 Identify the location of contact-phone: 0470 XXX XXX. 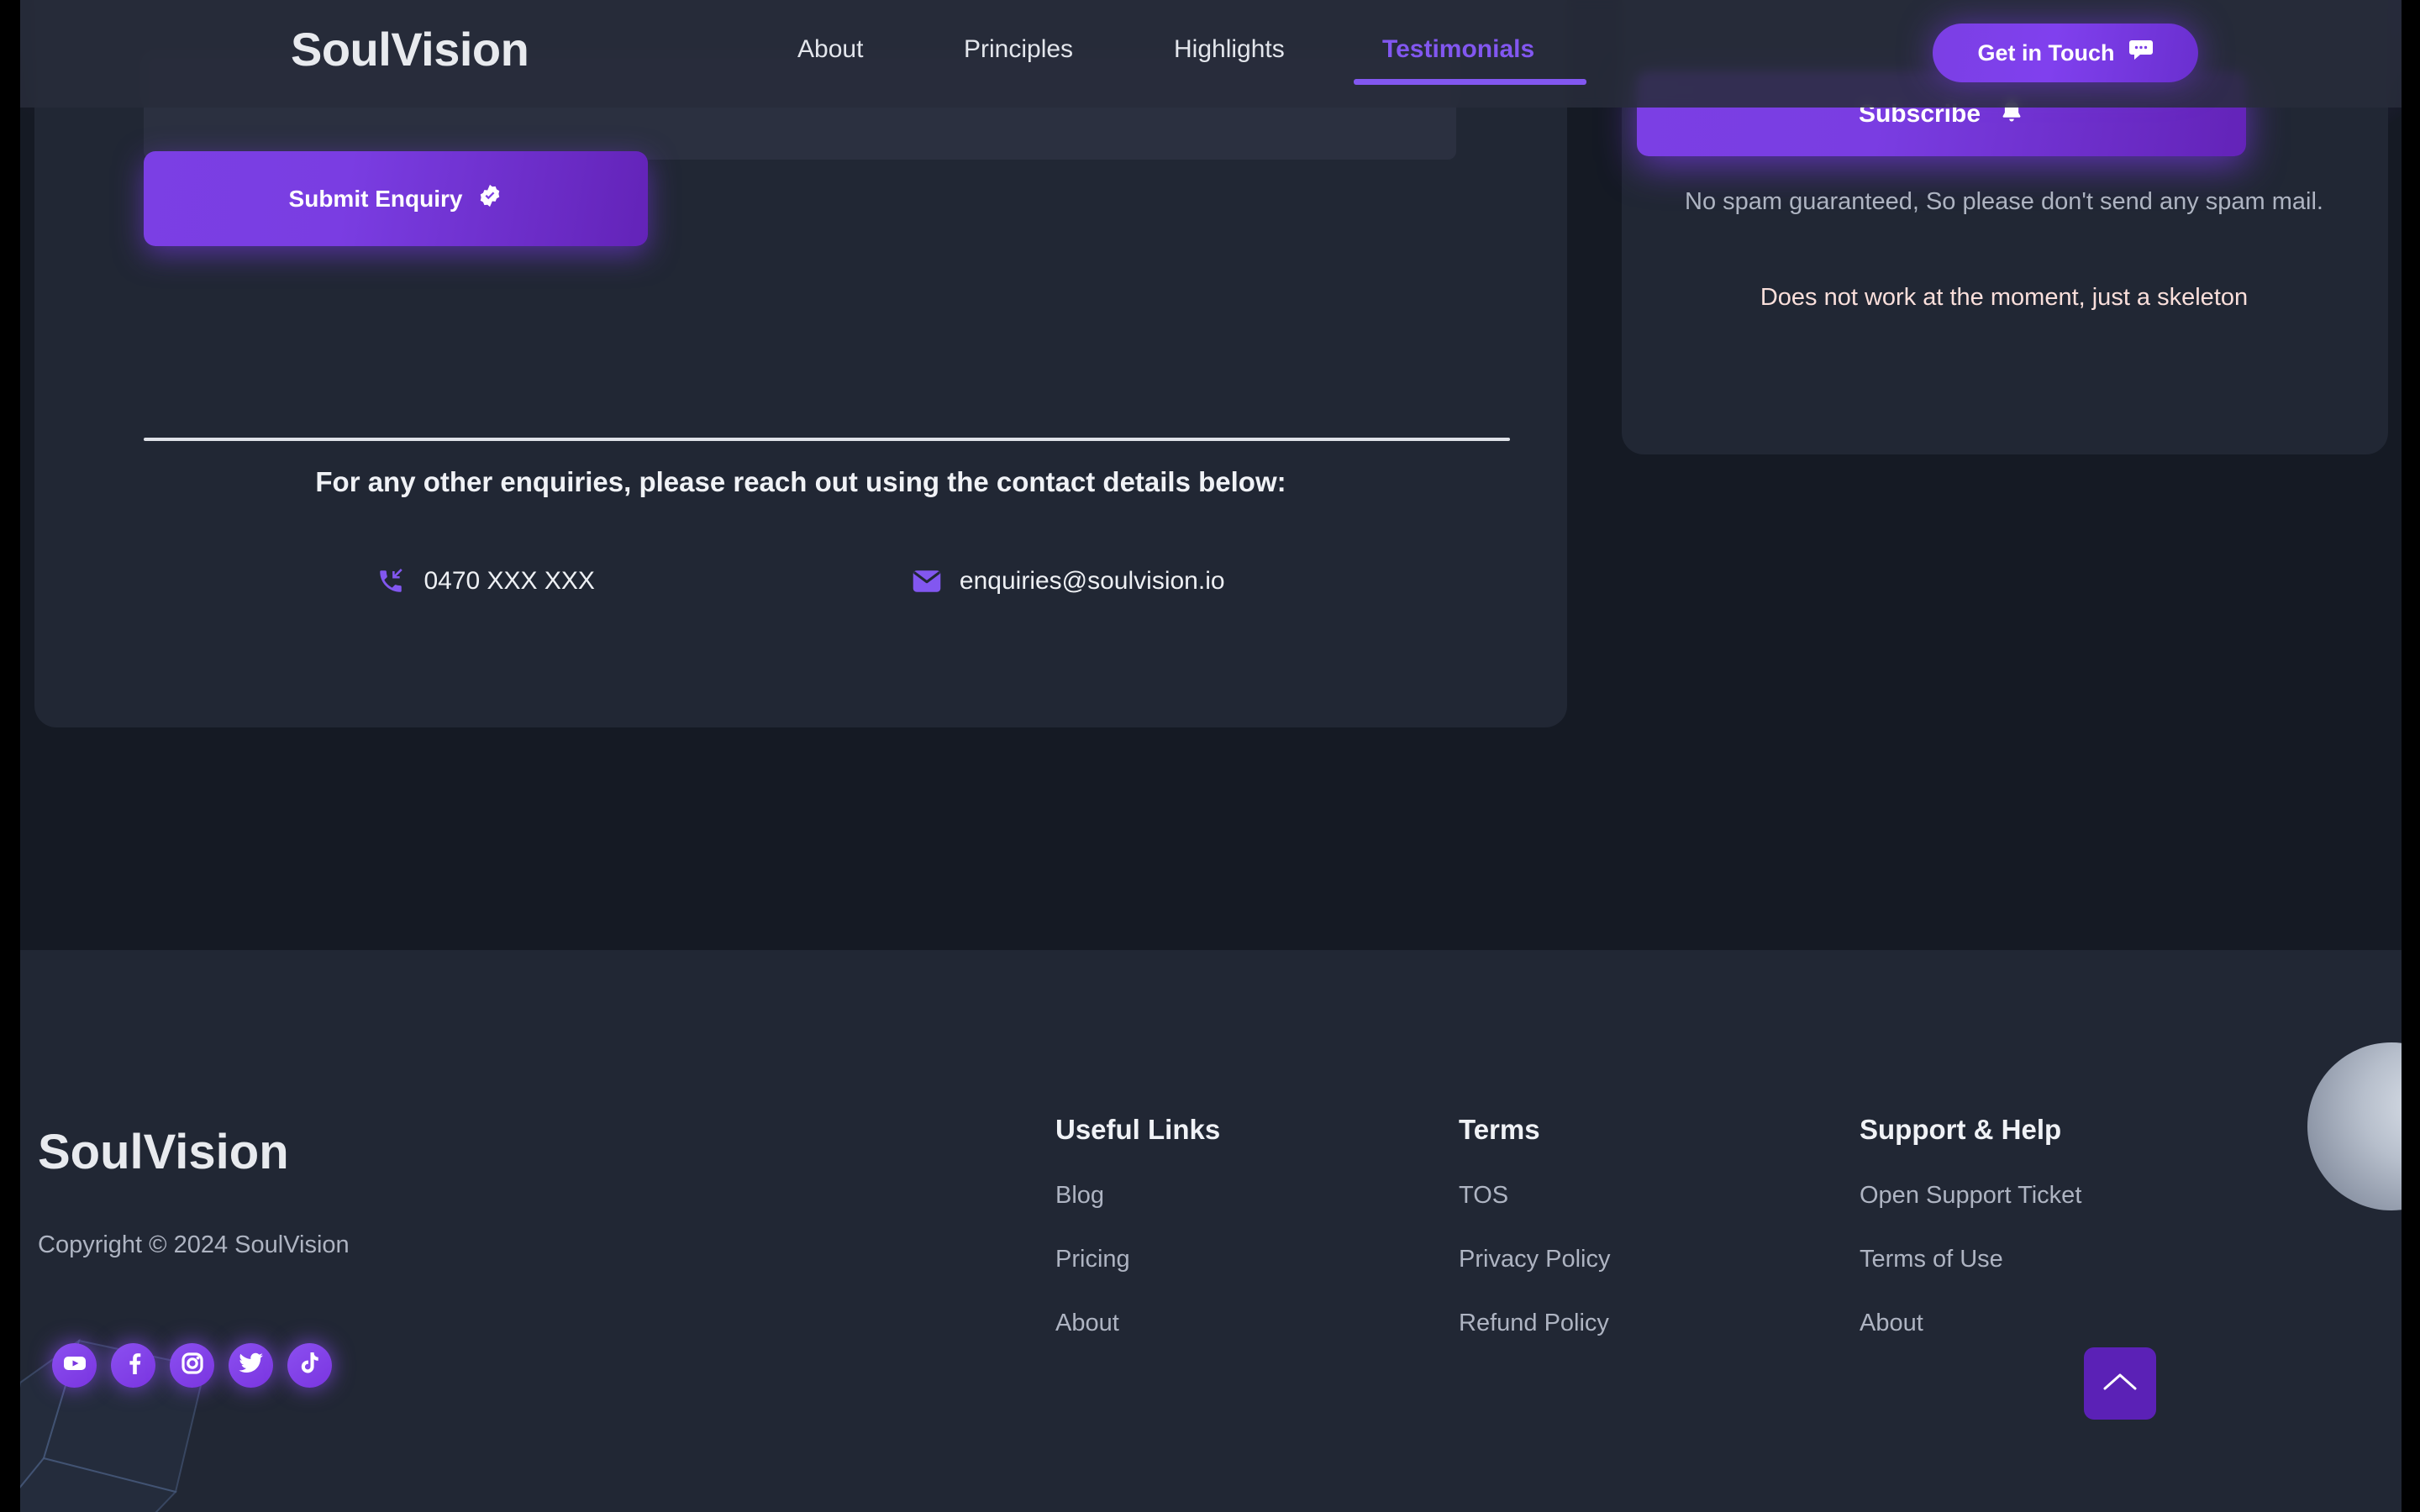
(485, 581).